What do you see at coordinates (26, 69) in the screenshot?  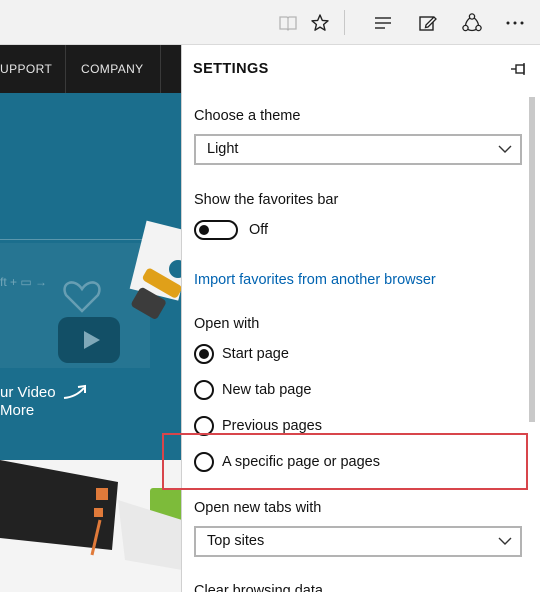 I see `nav-support-link: UPPORT` at bounding box center [26, 69].